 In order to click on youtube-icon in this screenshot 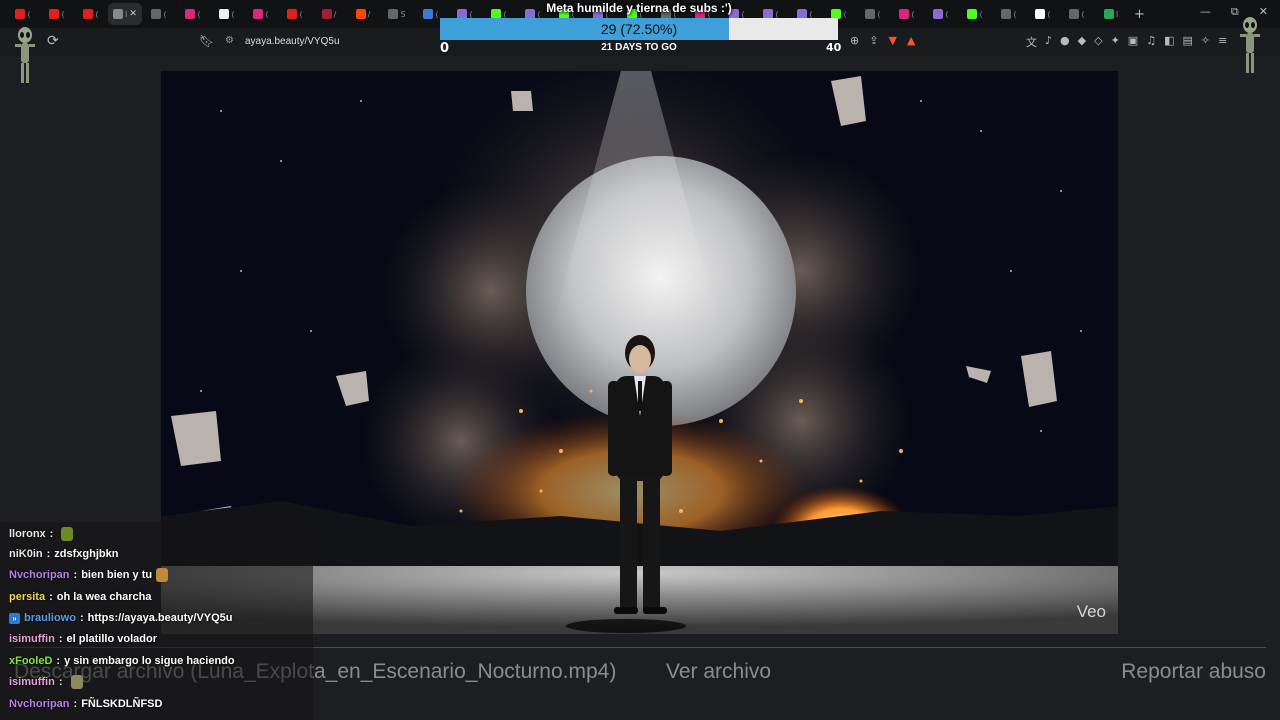, I will do `click(20, 14)`.